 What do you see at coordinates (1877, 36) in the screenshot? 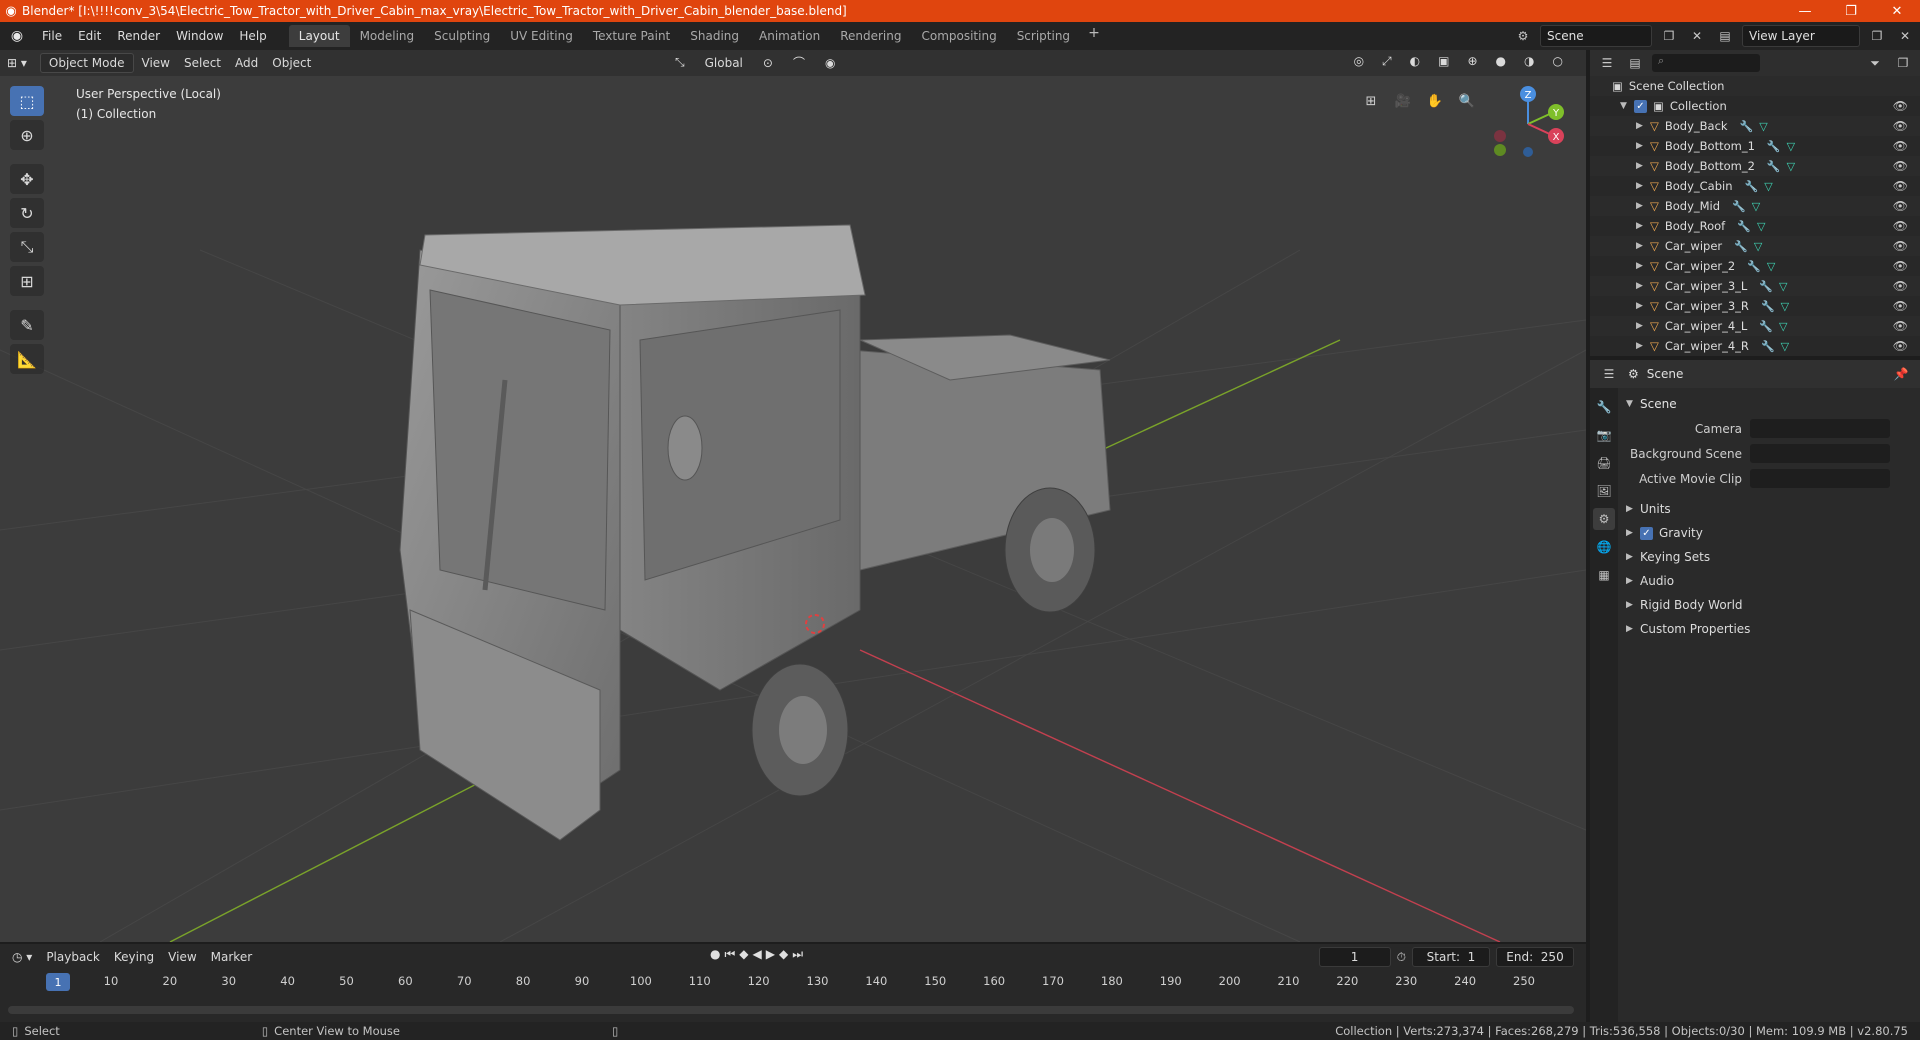
I see `new-view-layer-icon: ❐` at bounding box center [1877, 36].